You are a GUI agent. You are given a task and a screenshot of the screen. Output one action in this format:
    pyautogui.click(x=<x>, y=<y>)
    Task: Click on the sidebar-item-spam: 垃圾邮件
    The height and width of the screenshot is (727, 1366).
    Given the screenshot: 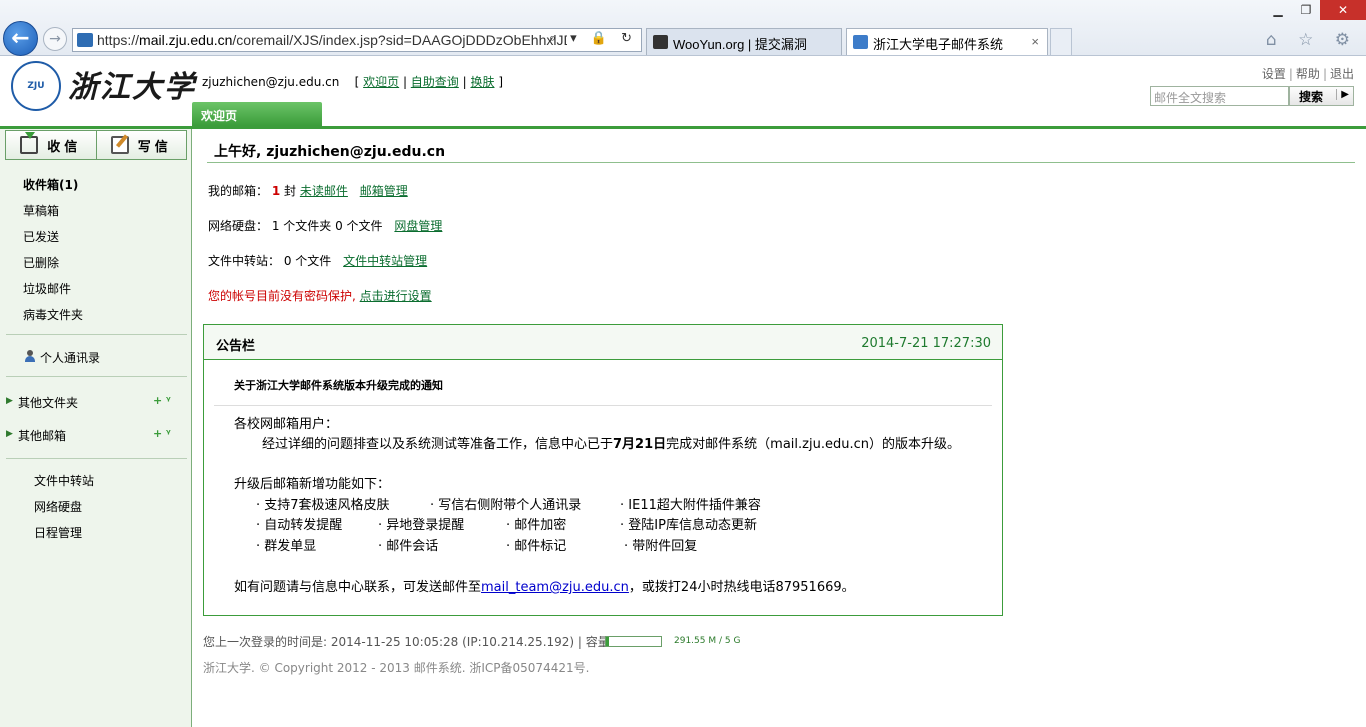 What is the action you would take?
    pyautogui.click(x=47, y=288)
    